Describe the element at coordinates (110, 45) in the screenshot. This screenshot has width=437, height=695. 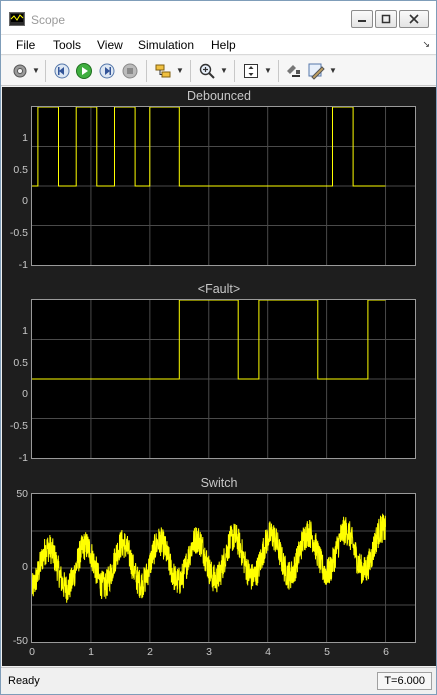
I see `menu-view: View` at that location.